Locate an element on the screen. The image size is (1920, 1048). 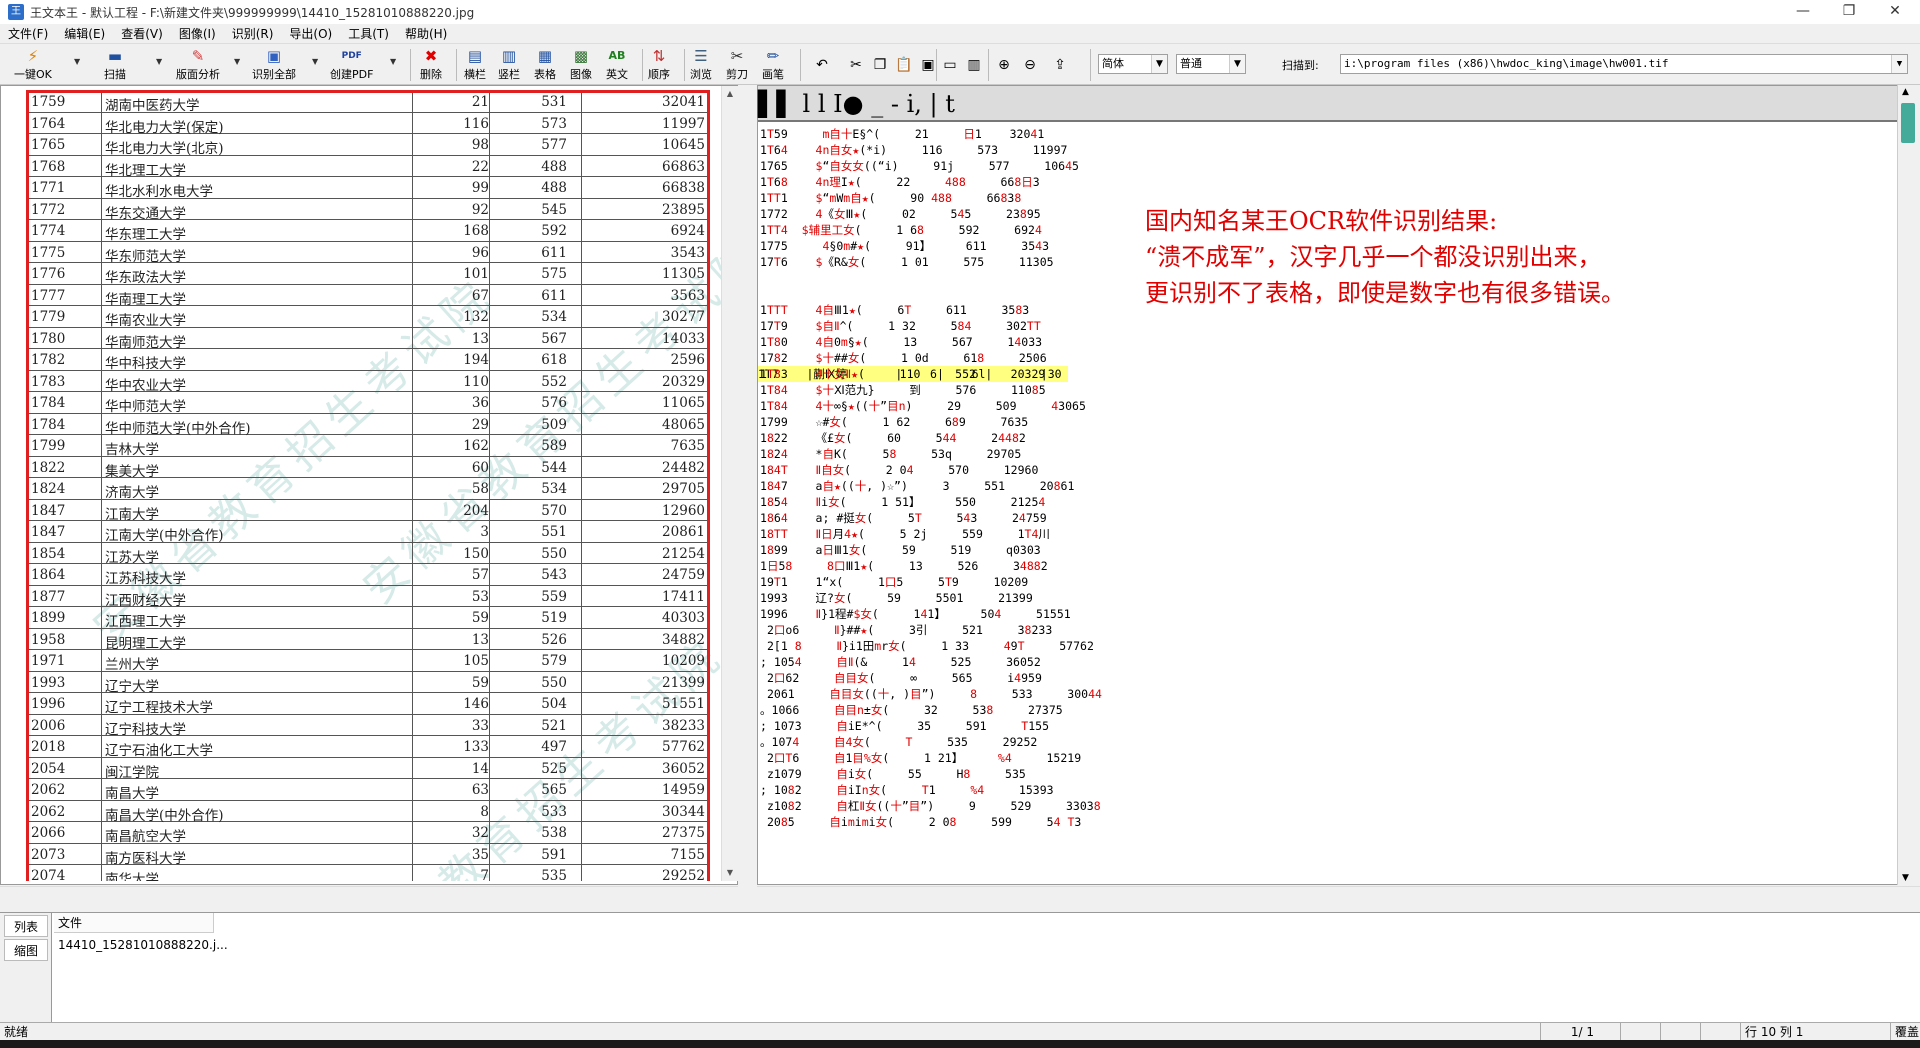
ocr-line: 1822 《£女( 60 544 24482 is located at coordinates (893, 438).